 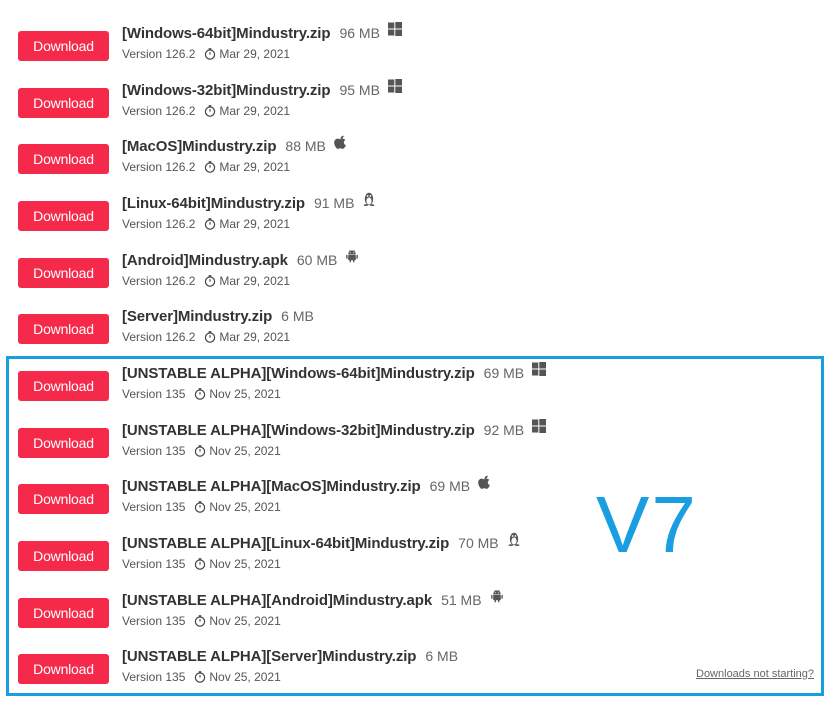 What do you see at coordinates (226, 33) in the screenshot?
I see `file-name-link: [Windows-64bit]Mindustry.zip` at bounding box center [226, 33].